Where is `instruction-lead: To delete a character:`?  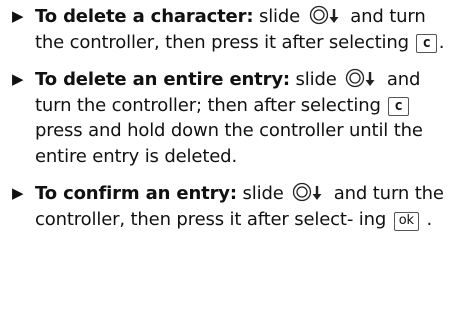
instruction-lead: To delete a character: is located at coordinates (144, 16).